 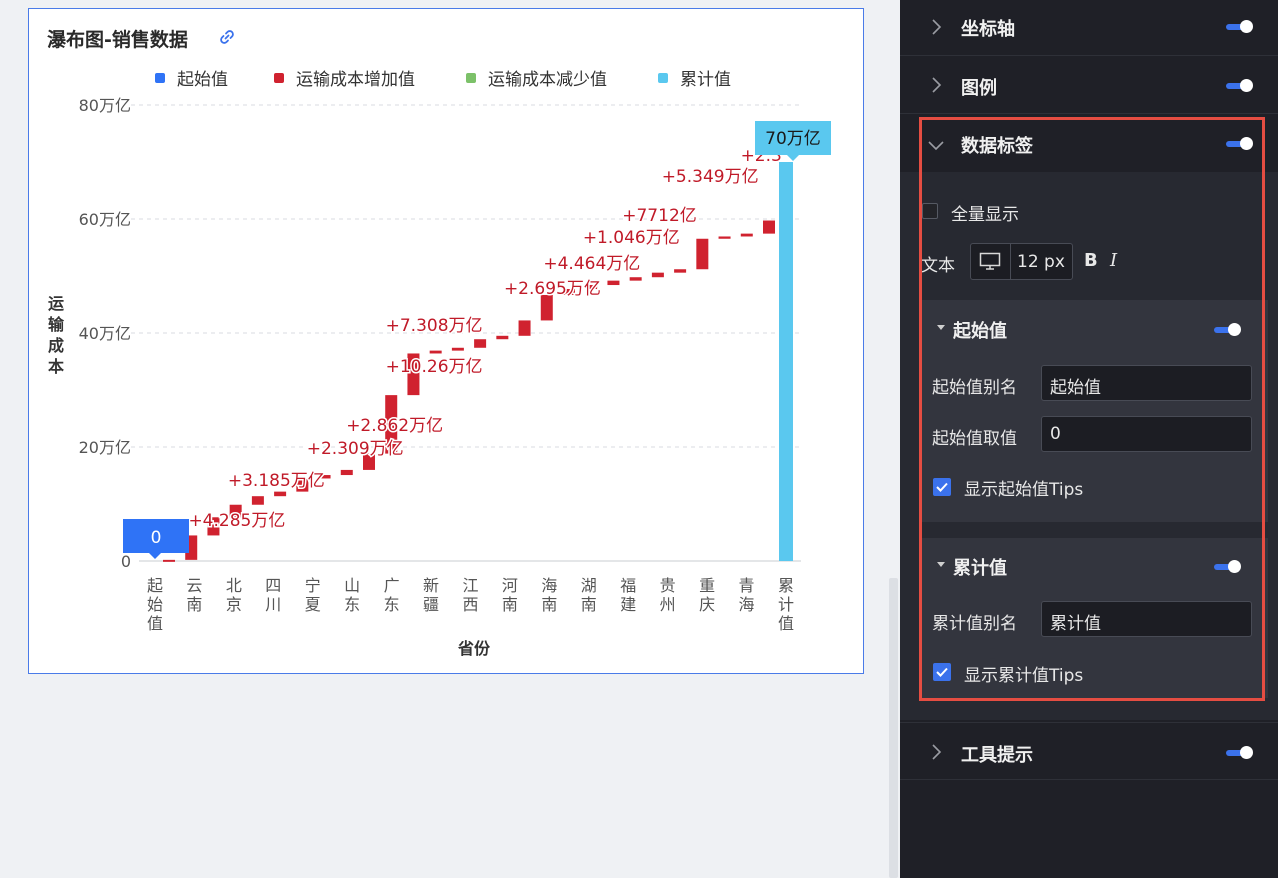 What do you see at coordinates (786, 585) in the screenshot?
I see `x-tick-label: 累` at bounding box center [786, 585].